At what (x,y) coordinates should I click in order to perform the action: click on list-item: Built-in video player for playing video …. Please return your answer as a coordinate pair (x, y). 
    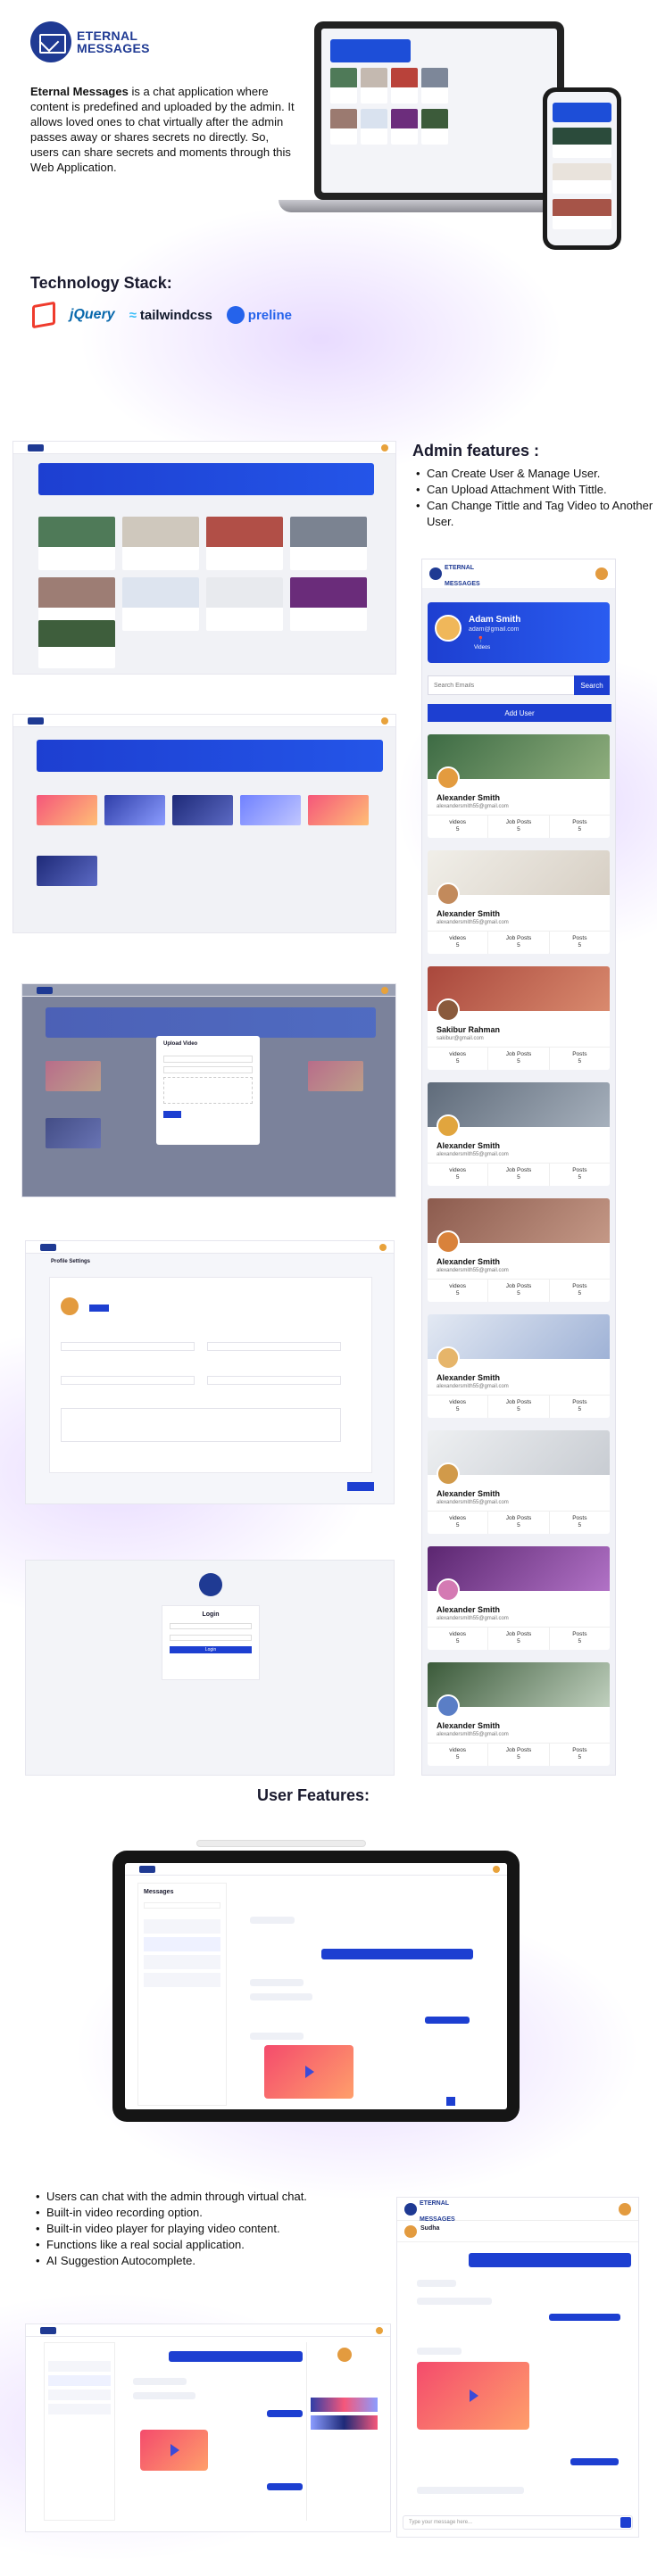
    Looking at the image, I should click on (201, 2229).